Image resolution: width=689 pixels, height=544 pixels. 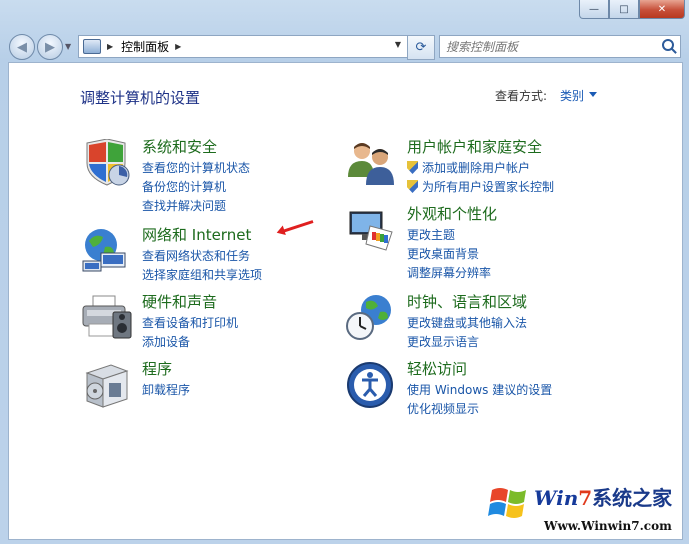 What do you see at coordinates (521, 96) in the screenshot?
I see `view-by-label: 查看方式:` at bounding box center [521, 96].